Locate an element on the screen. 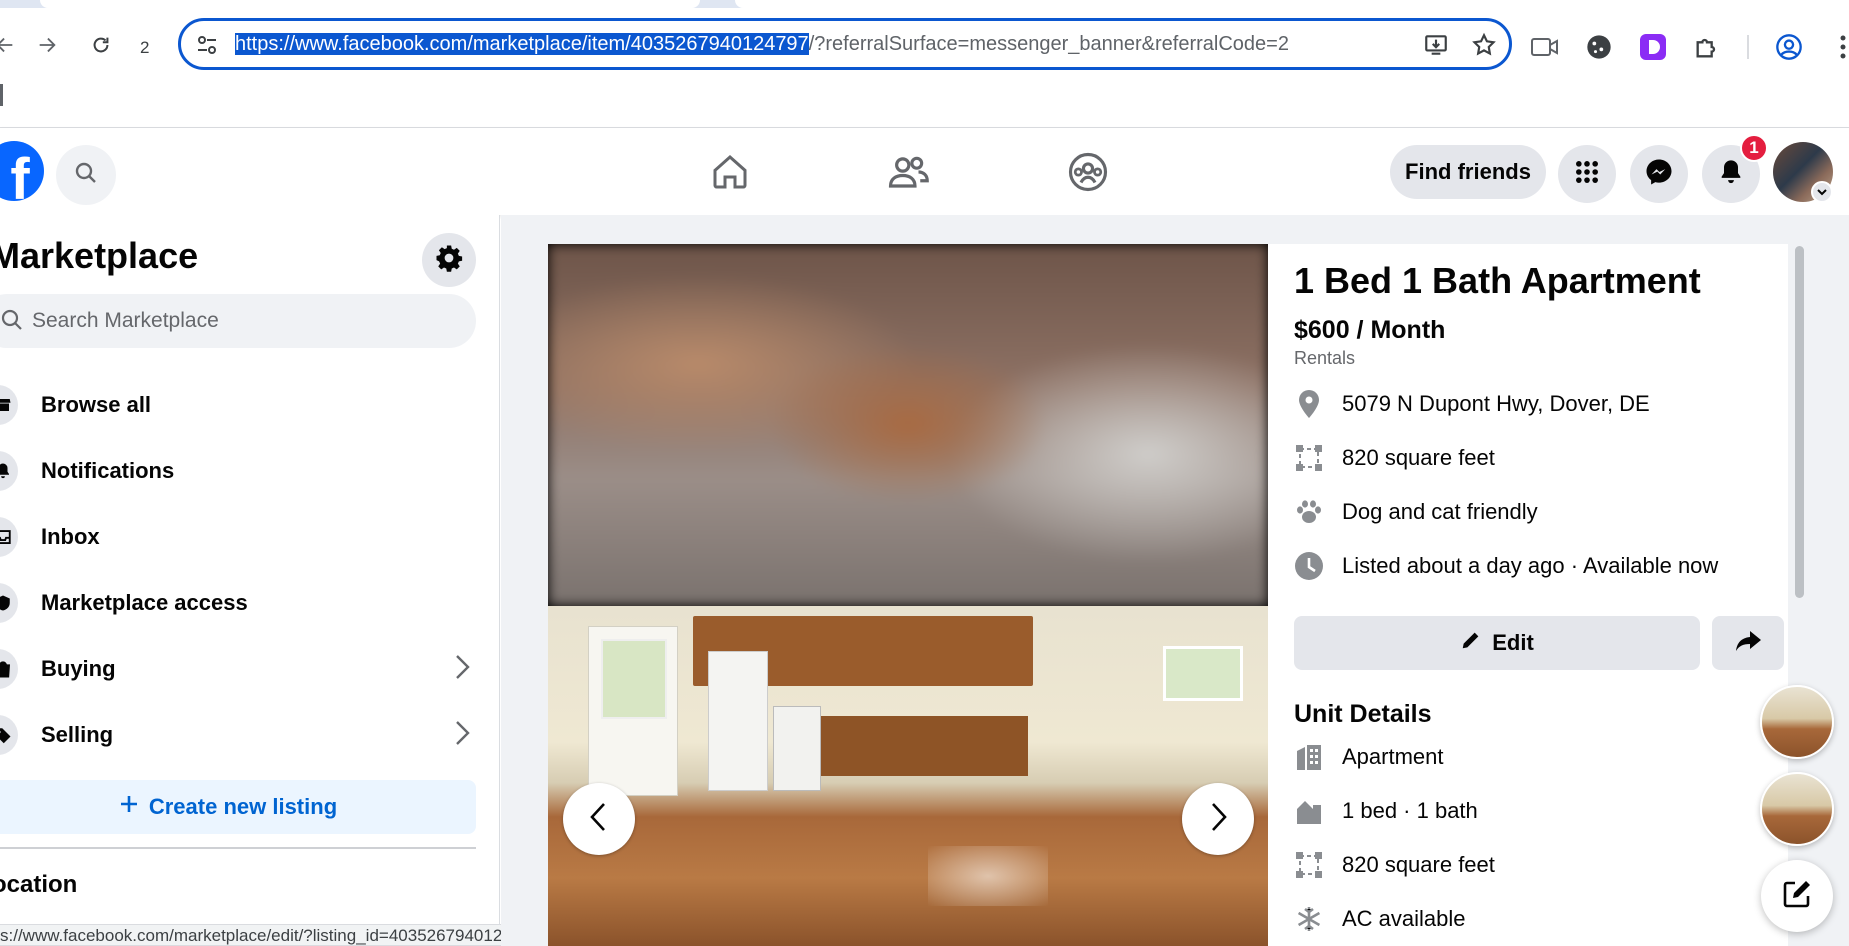 This screenshot has width=1849, height=946. previous-photo-button is located at coordinates (599, 819).